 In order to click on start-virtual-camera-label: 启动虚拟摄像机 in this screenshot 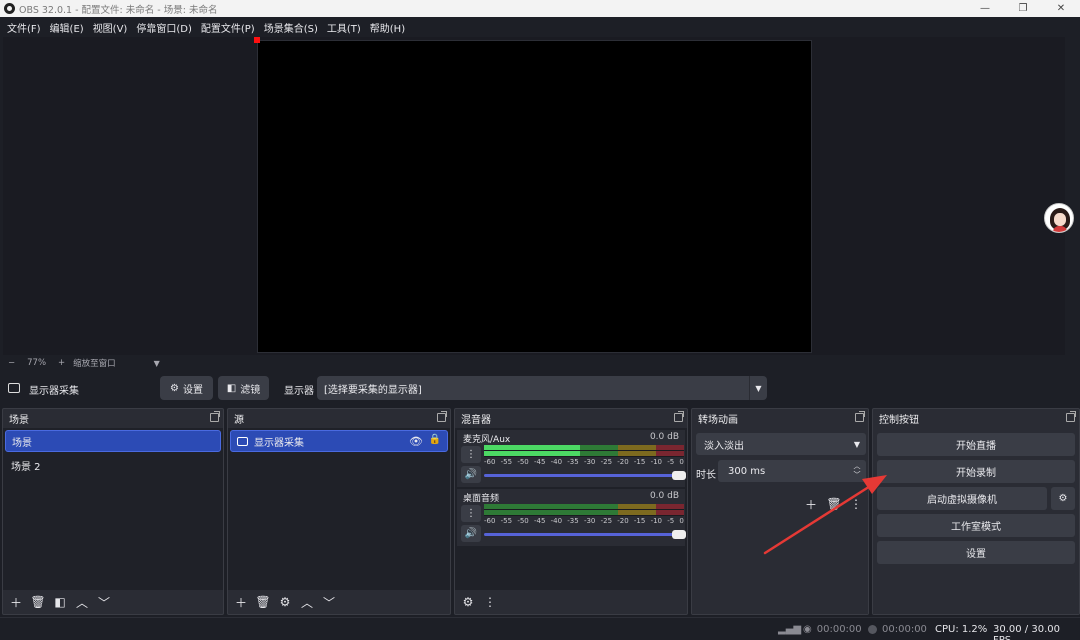, I will do `click(962, 500)`.